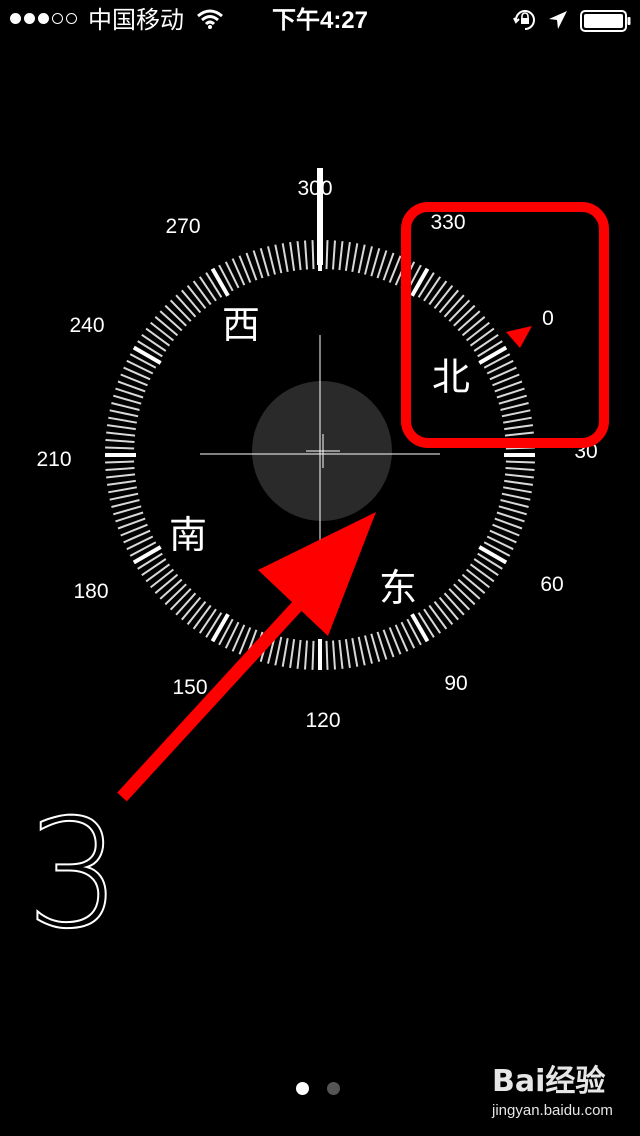  Describe the element at coordinates (562, 1095) in the screenshot. I see `watermark: Bai经验 jingyan.baidu.com` at that location.